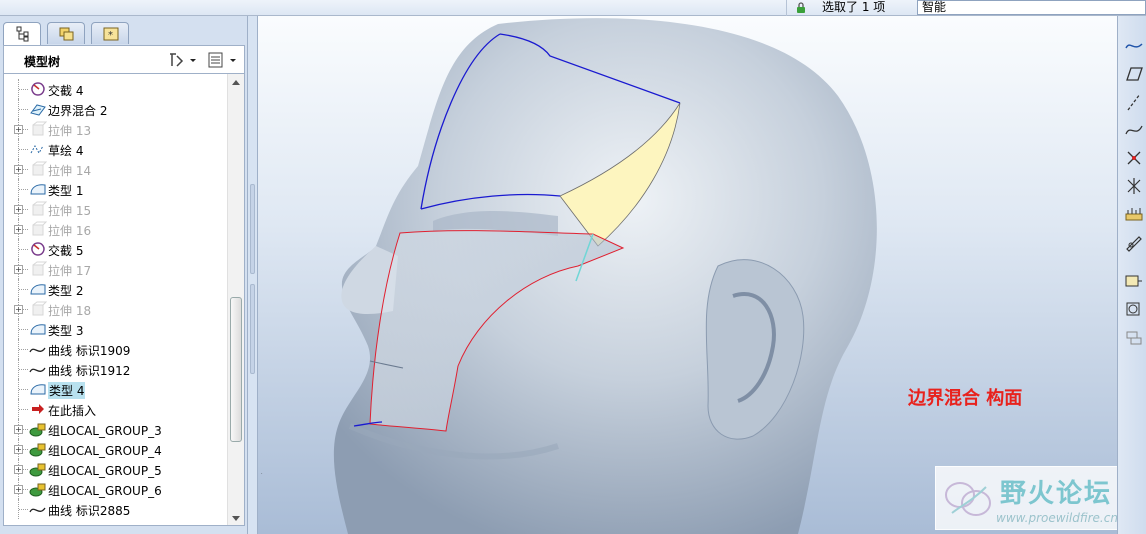  What do you see at coordinates (1134, 102) in the screenshot?
I see `datum-axis-icon` at bounding box center [1134, 102].